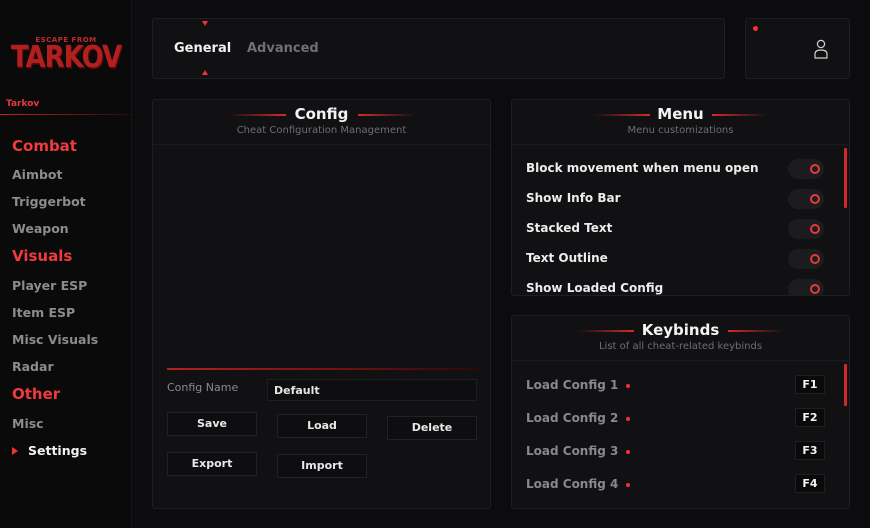  Describe the element at coordinates (372, 390) in the screenshot. I see `config-name-input` at that location.